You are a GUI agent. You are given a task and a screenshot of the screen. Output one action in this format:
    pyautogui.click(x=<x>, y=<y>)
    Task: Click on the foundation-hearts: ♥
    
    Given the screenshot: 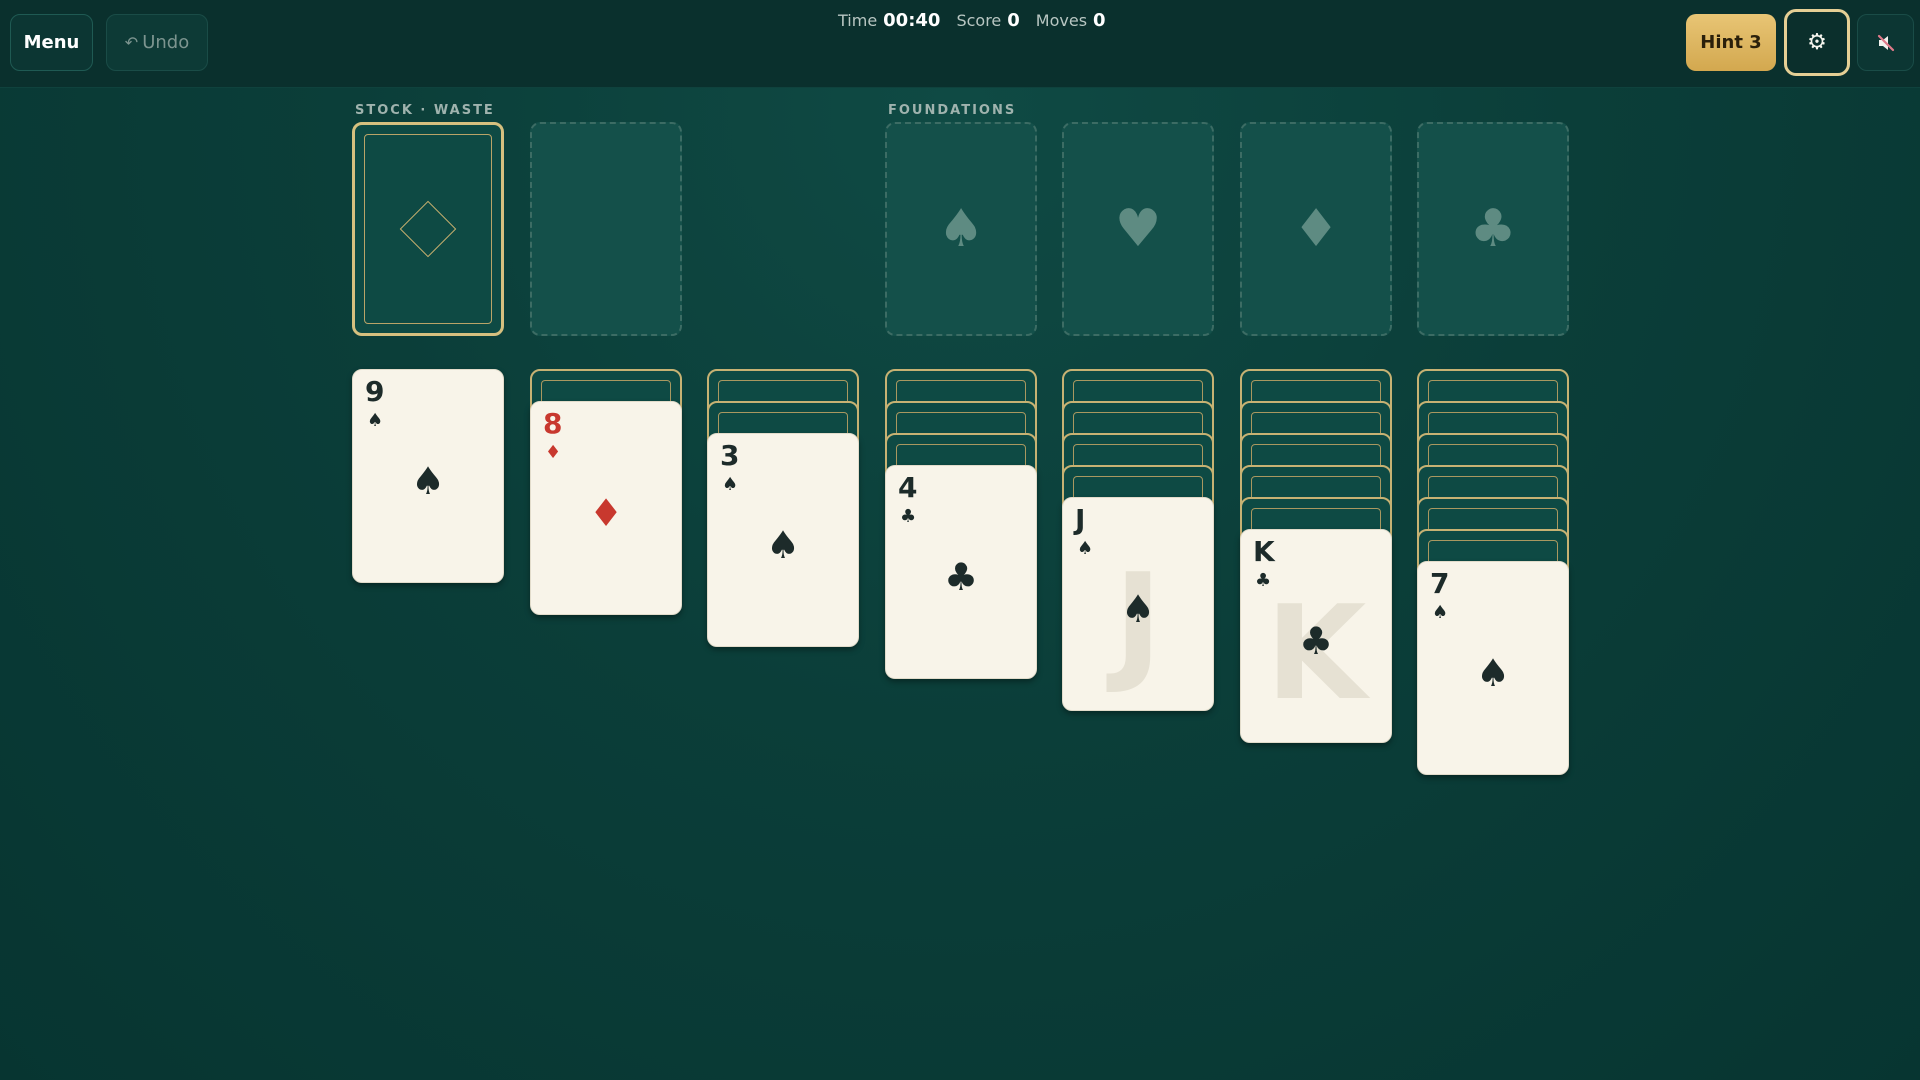 What is the action you would take?
    pyautogui.click(x=1138, y=229)
    